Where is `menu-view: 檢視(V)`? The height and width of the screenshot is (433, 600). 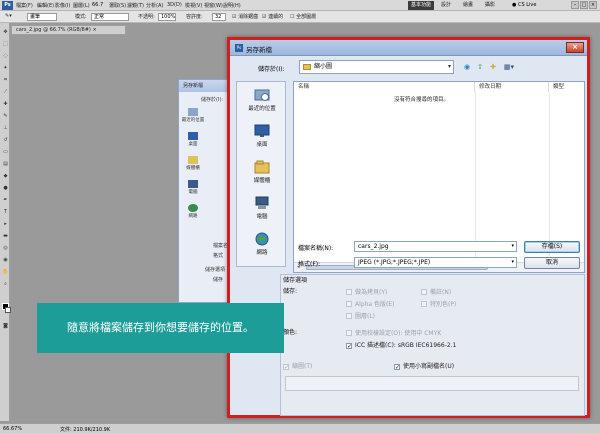 menu-view: 檢視(V) is located at coordinates (193, 5).